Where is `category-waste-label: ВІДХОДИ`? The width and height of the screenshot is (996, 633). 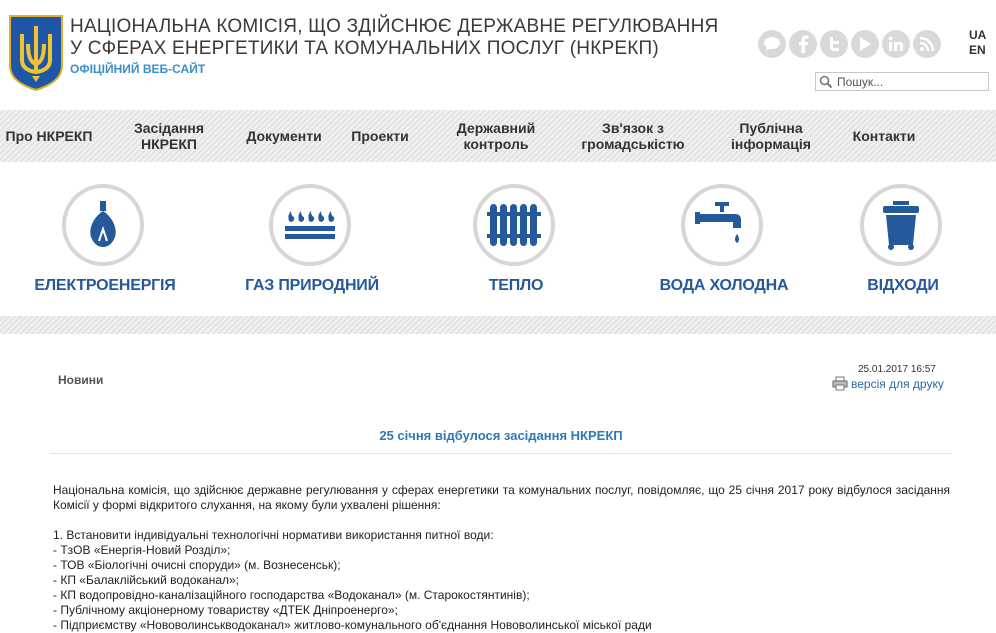
category-waste-label: ВІДХОДИ is located at coordinates (903, 285).